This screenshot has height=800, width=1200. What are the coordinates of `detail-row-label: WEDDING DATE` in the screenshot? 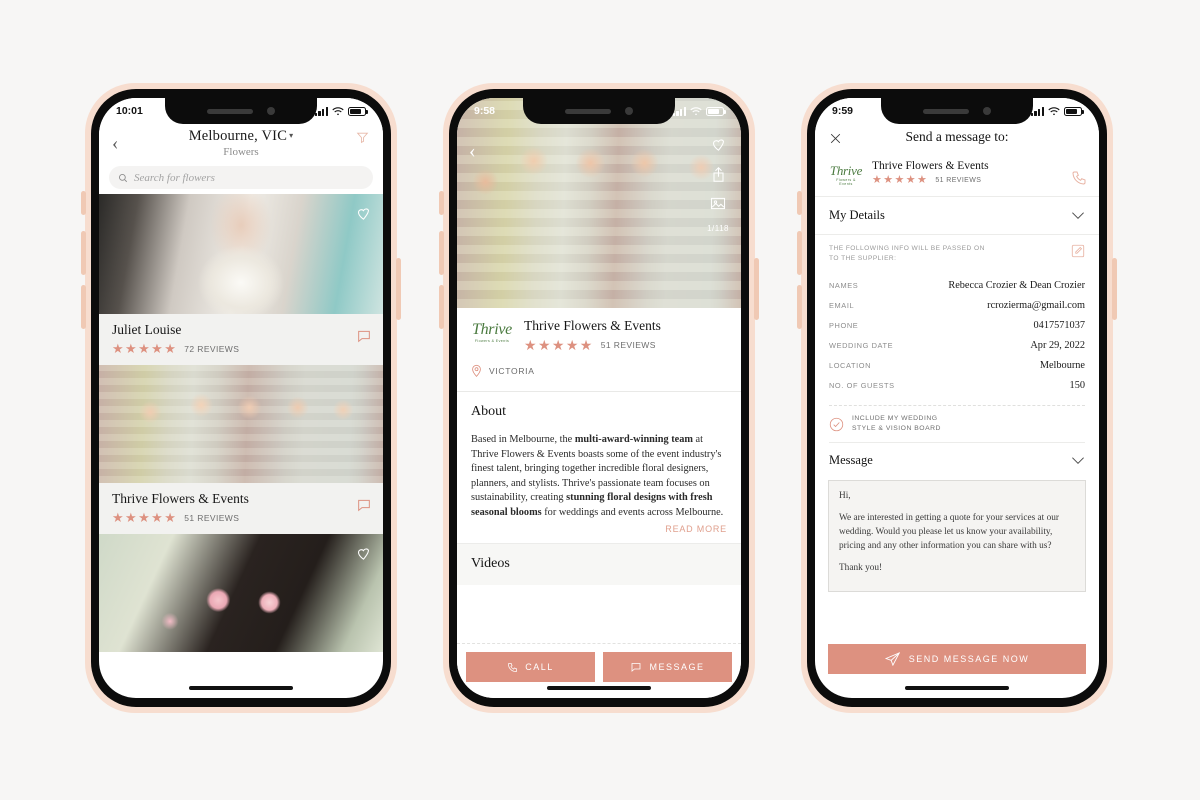 It's located at (861, 345).